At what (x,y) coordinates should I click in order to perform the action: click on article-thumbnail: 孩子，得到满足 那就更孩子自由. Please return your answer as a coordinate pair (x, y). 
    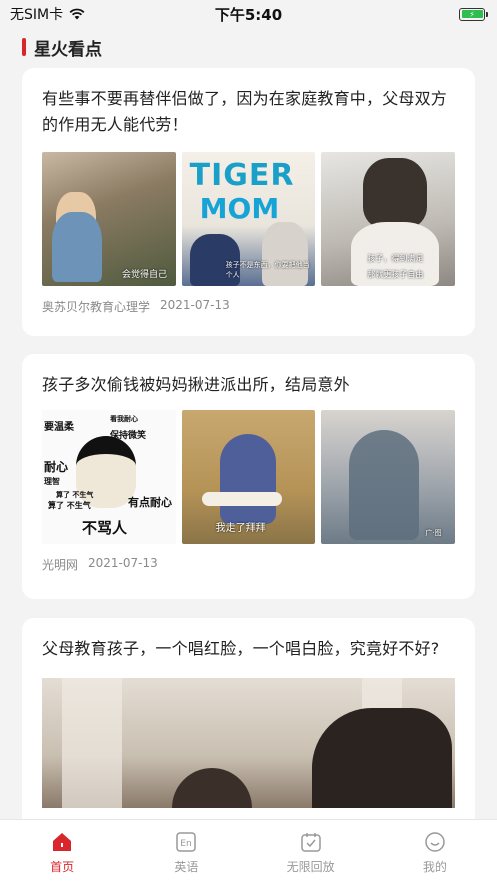
    Looking at the image, I should click on (388, 219).